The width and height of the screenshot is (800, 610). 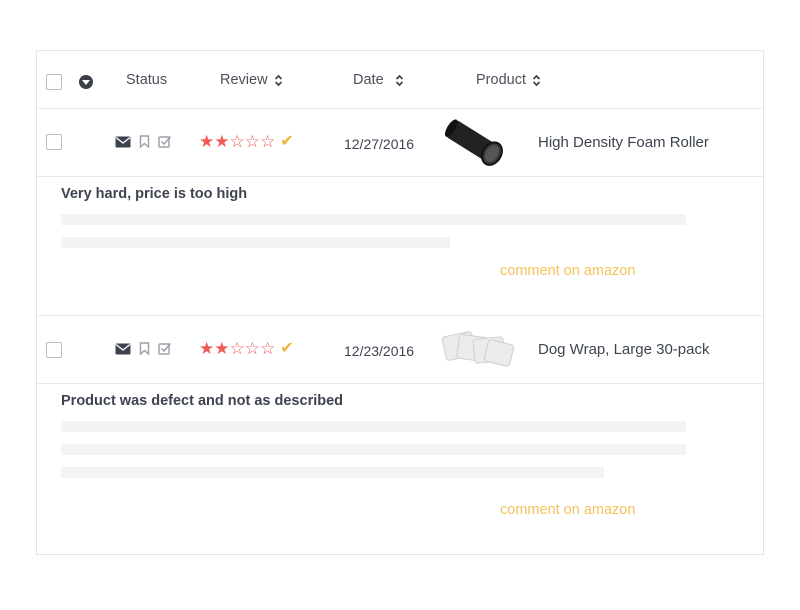 I want to click on product-name: Dog Wrap, Large 30-pack, so click(x=623, y=349).